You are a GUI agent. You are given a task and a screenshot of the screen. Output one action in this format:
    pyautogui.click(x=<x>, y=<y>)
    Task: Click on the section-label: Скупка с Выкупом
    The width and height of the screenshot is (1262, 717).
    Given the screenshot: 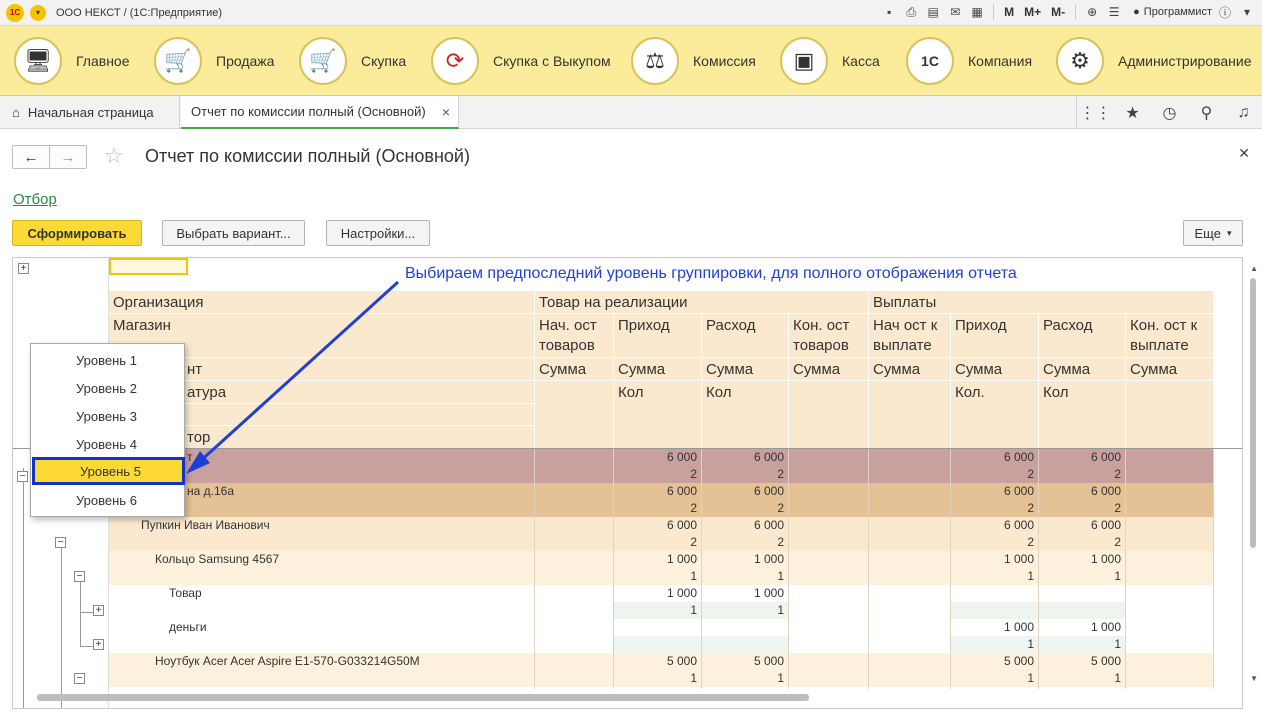 What is the action you would take?
    pyautogui.click(x=552, y=61)
    